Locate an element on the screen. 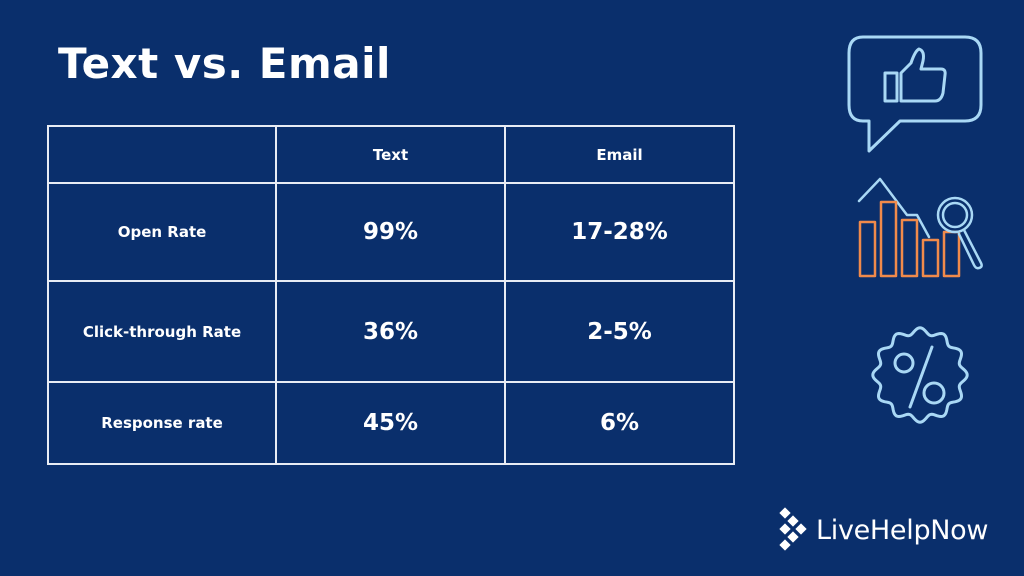 The width and height of the screenshot is (1024, 576). thumbs-up-speech-bubble-icon is located at coordinates (915, 94).